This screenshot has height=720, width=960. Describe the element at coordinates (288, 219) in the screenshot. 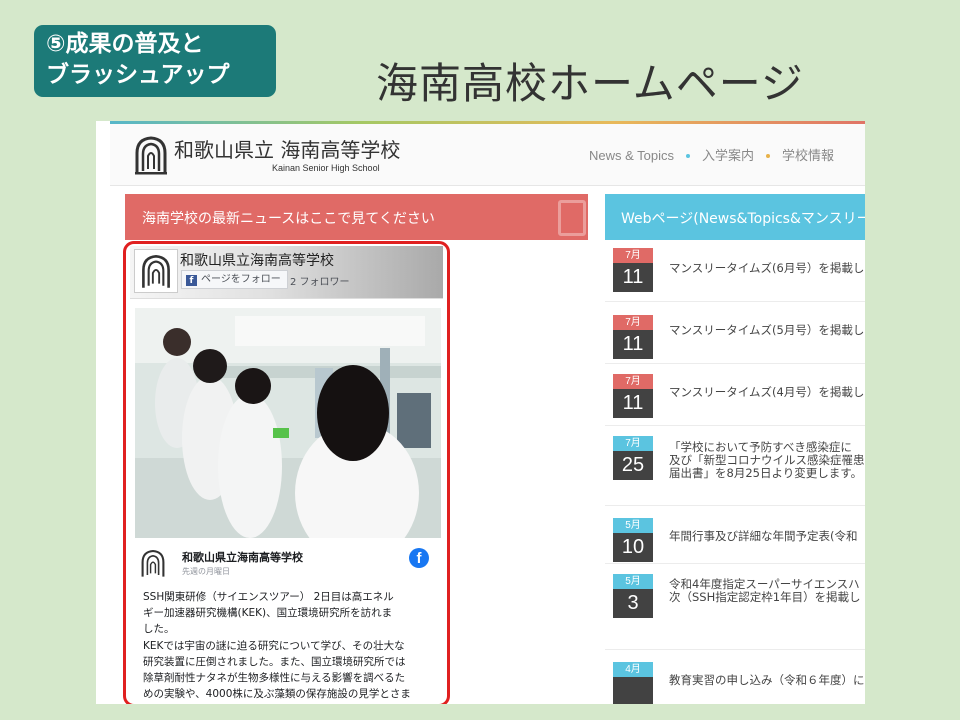

I see `facebook-section-heading-text: 海南学校の最新ニュースはここで見てください` at that location.